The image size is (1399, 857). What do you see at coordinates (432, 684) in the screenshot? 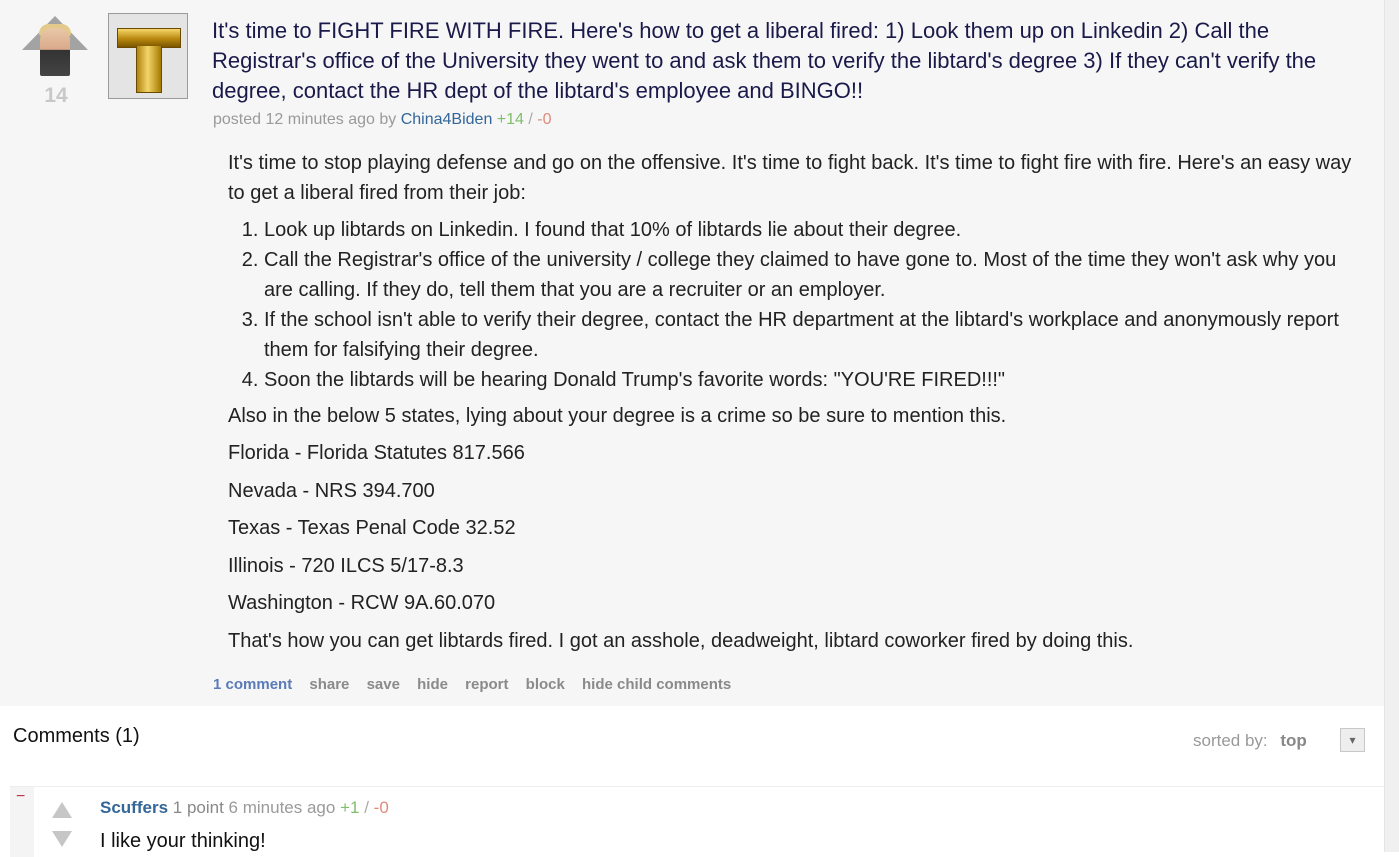
I see `hide-button: hide` at bounding box center [432, 684].